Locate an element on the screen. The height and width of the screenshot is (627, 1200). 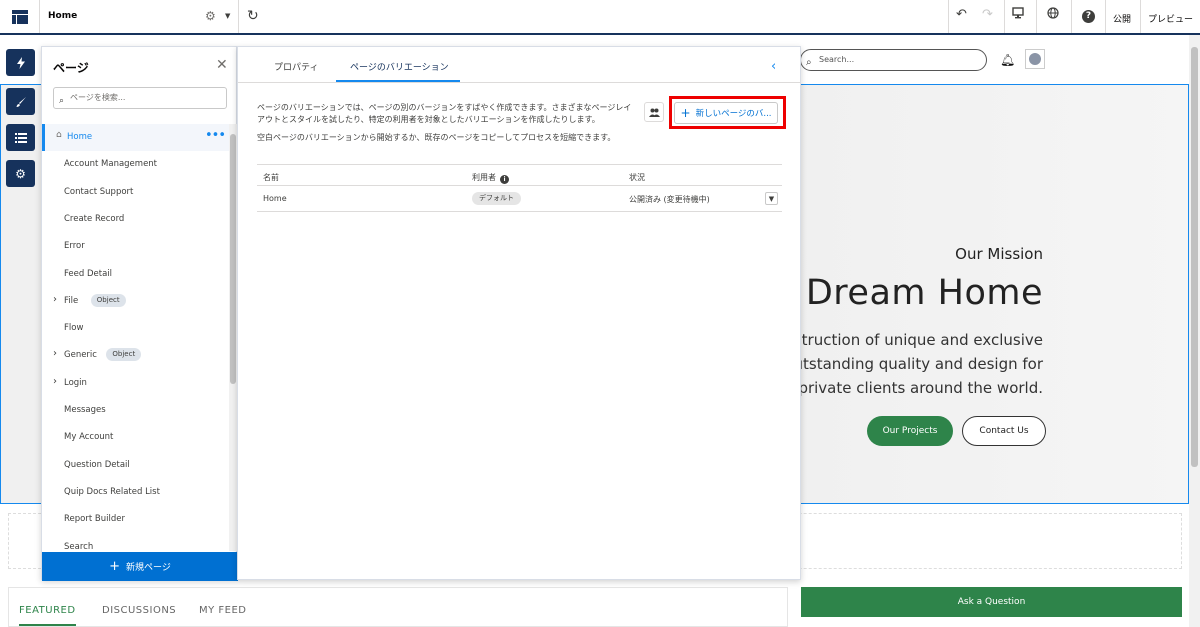
user-avatar-icon is located at coordinates (1035, 59).